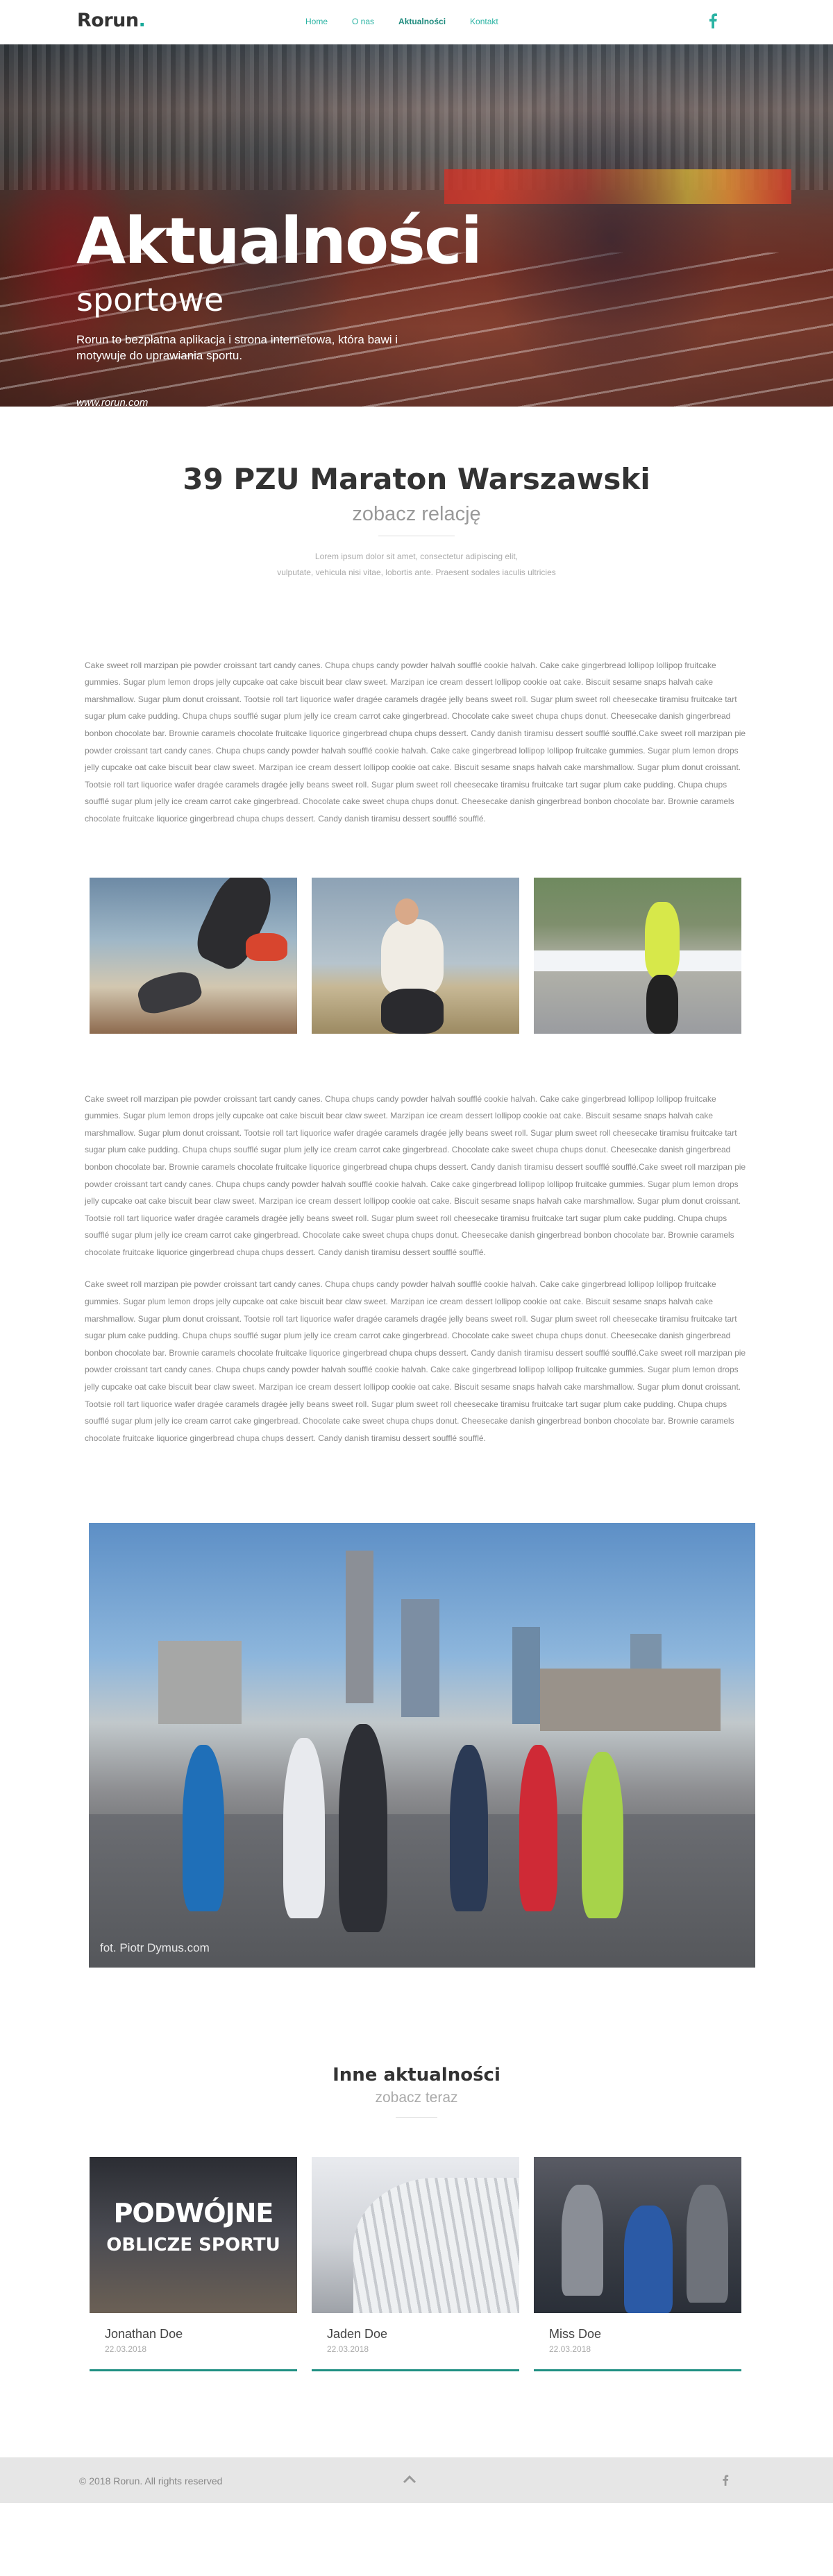  Describe the element at coordinates (409, 2479) in the screenshot. I see `chevron-up-icon` at that location.